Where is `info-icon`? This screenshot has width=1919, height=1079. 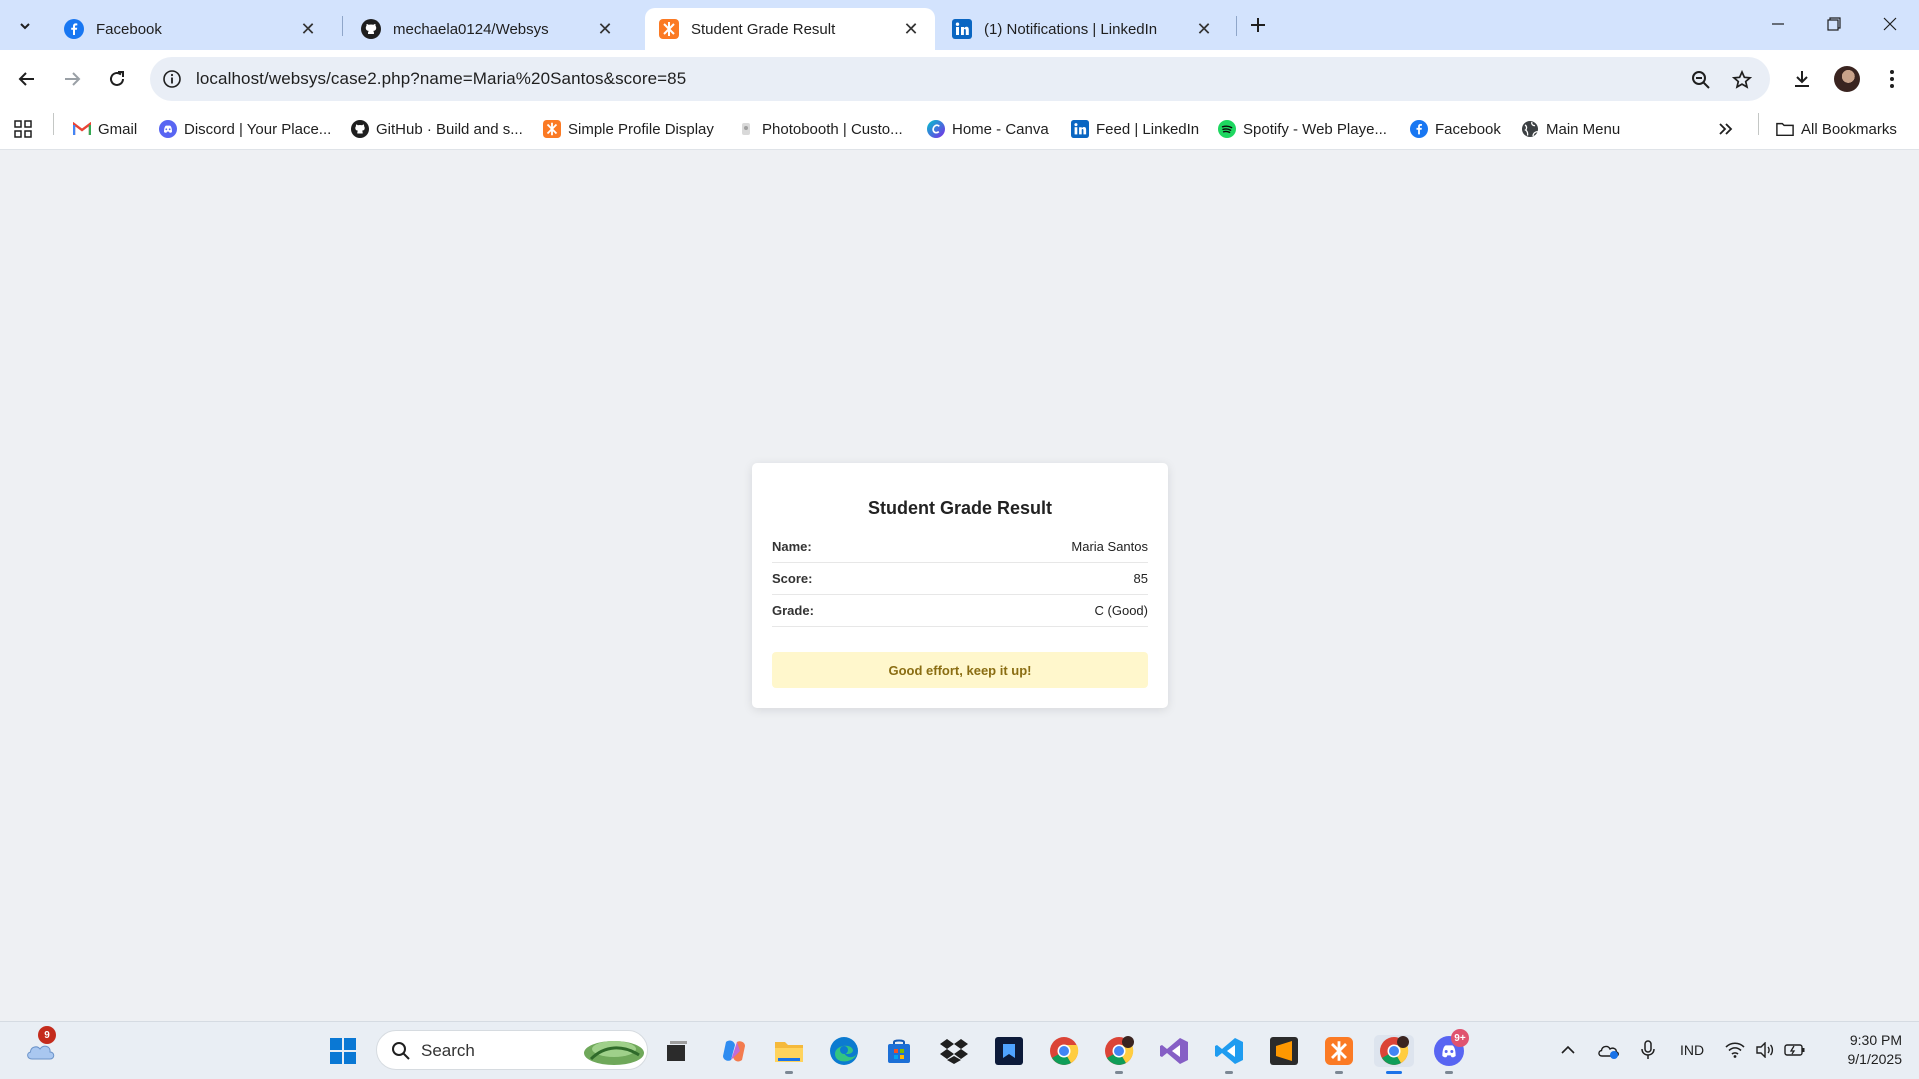 info-icon is located at coordinates (172, 79).